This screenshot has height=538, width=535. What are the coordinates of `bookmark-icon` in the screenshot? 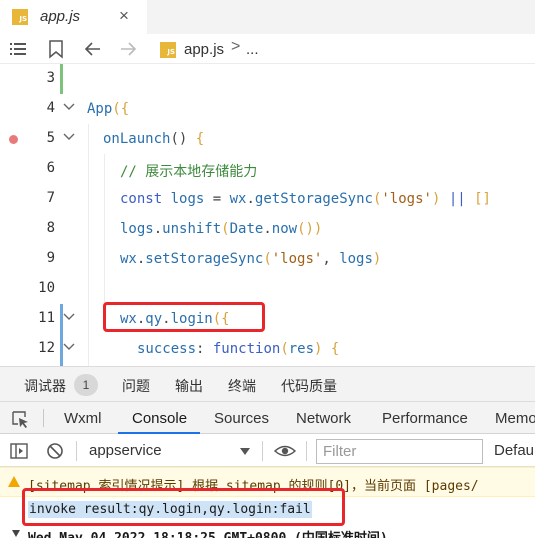 It's located at (56, 49).